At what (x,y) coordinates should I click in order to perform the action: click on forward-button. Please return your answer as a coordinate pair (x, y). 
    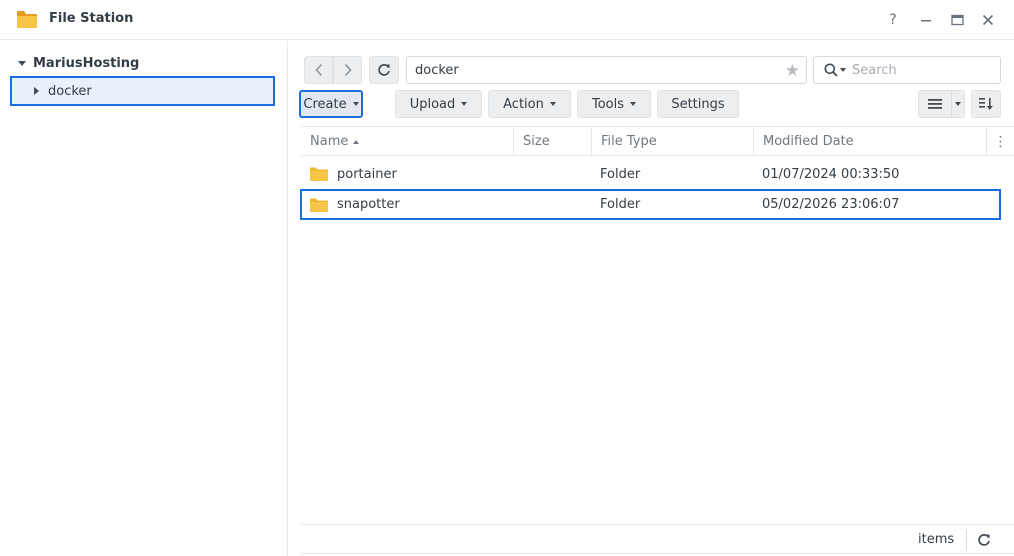
    Looking at the image, I should click on (347, 70).